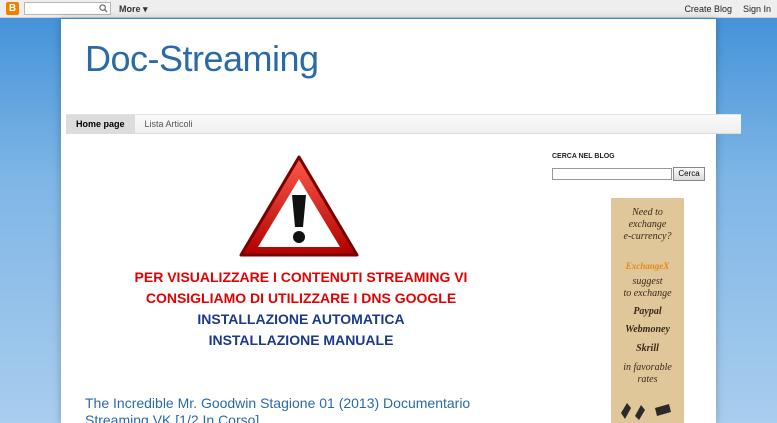 This screenshot has height=423, width=777. What do you see at coordinates (583, 156) in the screenshot?
I see `sidebar-search-heading: CERCA NEL BLOG` at bounding box center [583, 156].